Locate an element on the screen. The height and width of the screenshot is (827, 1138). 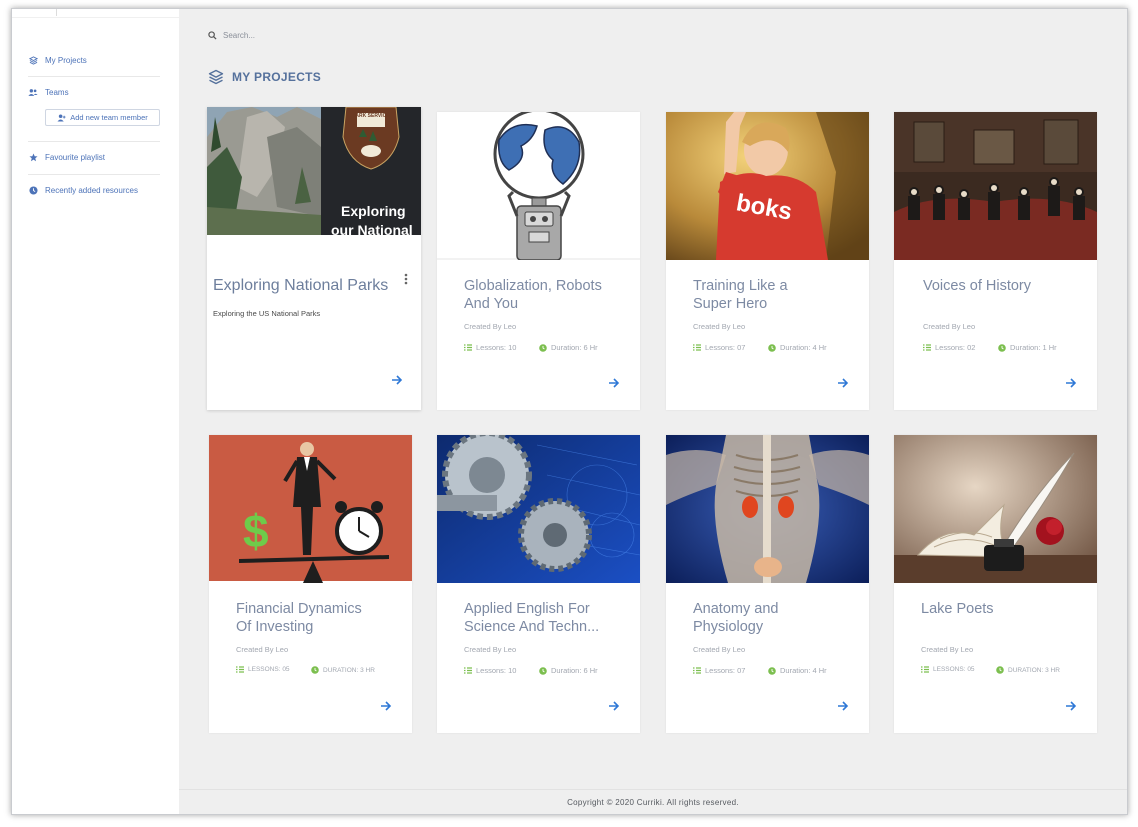
add-team-member-button: Add new team member is located at coordinates (102, 117).